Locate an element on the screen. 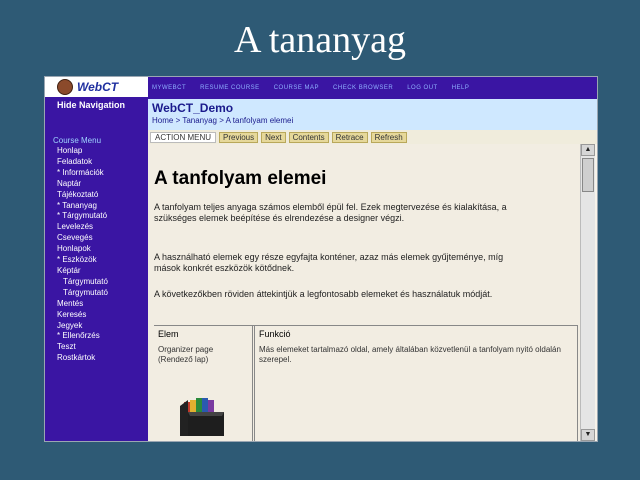 The width and height of the screenshot is (640, 480). webct-logo-icon is located at coordinates (65, 87).